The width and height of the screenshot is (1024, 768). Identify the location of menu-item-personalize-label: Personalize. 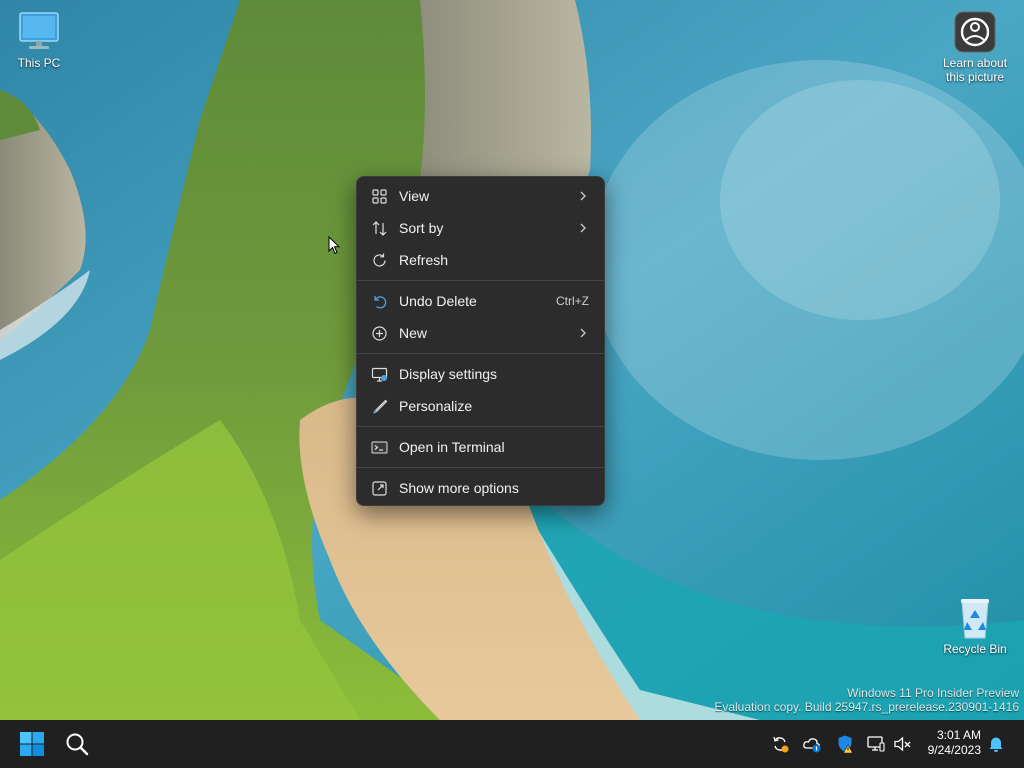
(436, 406).